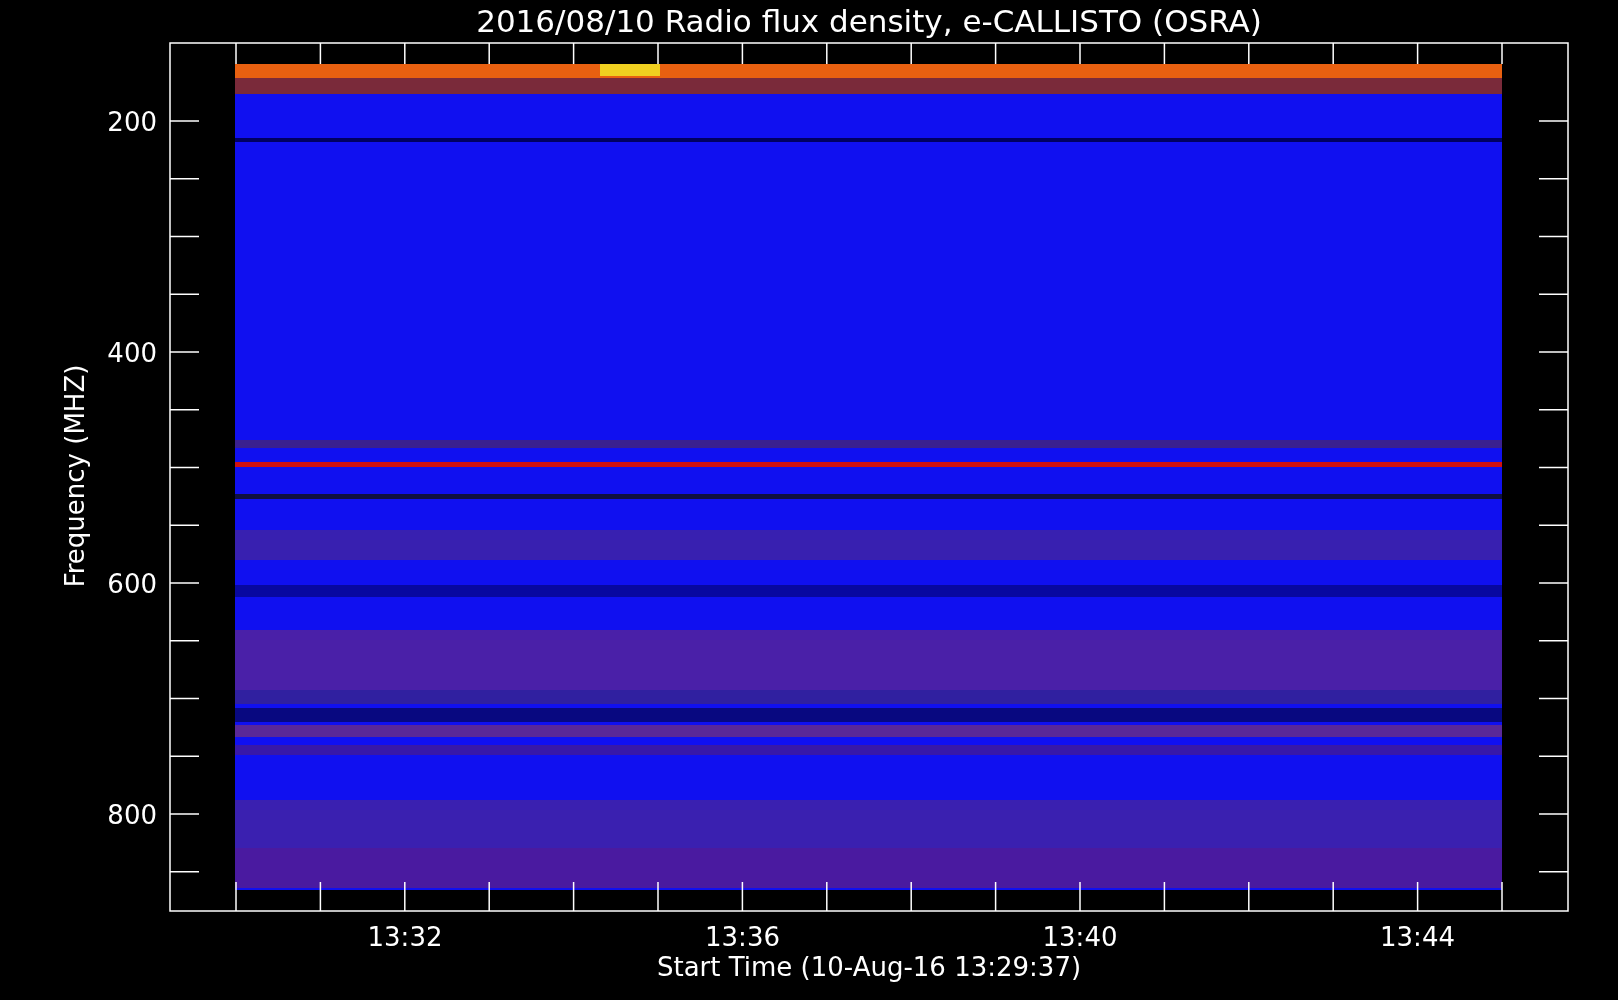 The height and width of the screenshot is (1000, 1618). I want to click on tick-label: 600, so click(132, 584).